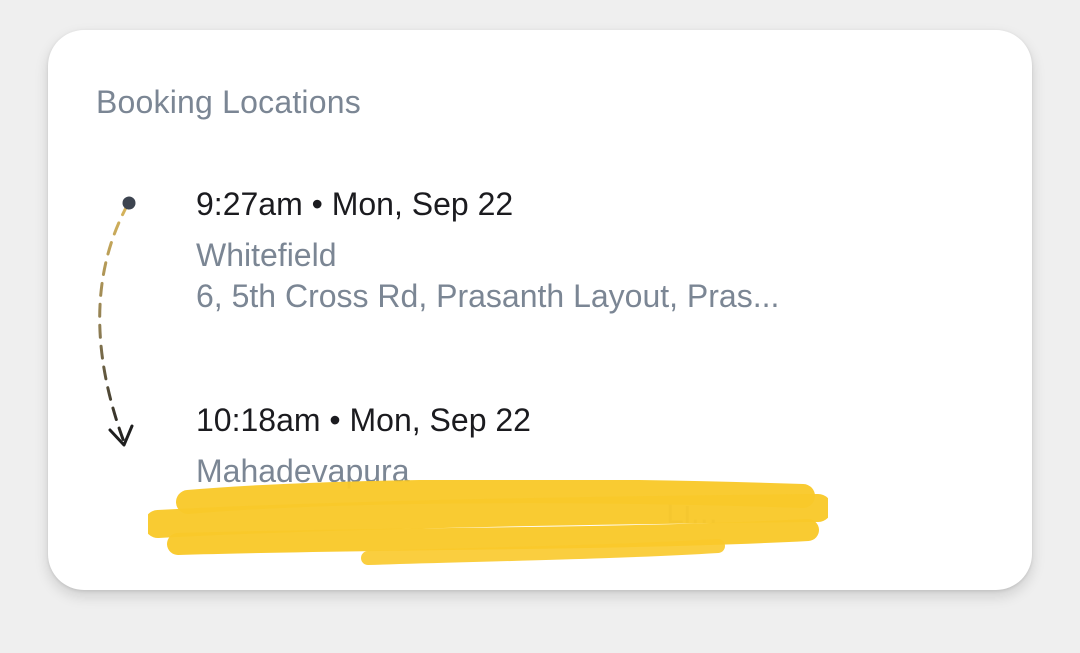 This screenshot has width=1080, height=653. I want to click on stop-location-name: Mahadevapura, so click(303, 471).